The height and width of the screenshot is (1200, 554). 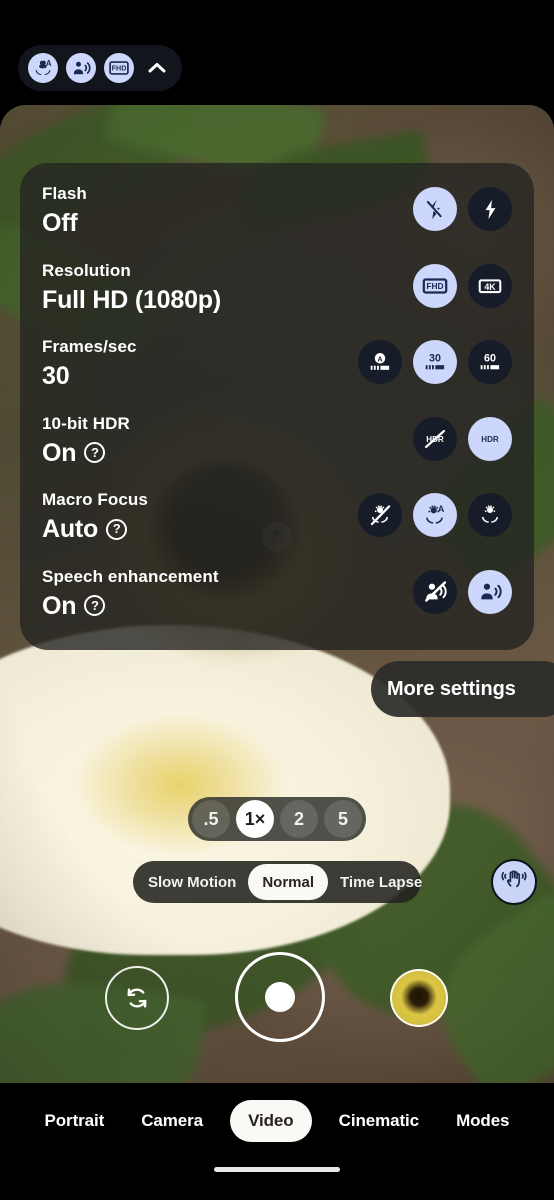 I want to click on zoom-option-2x: 2, so click(x=299, y=819).